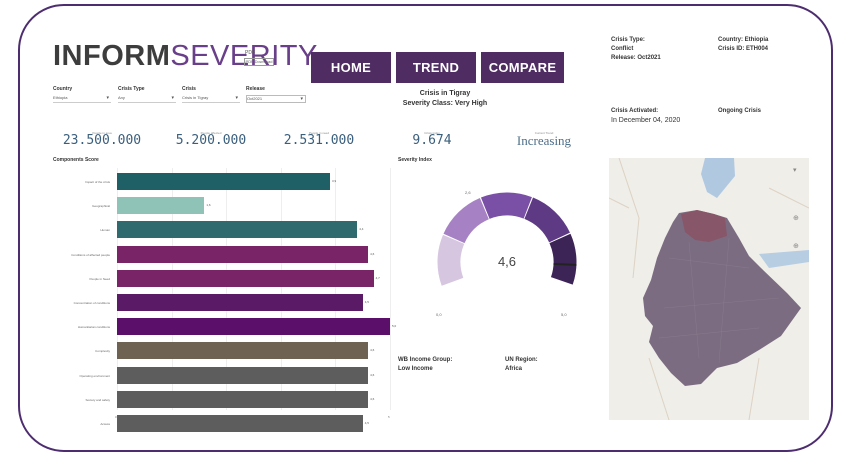 Image resolution: width=851 pixels, height=458 pixels. What do you see at coordinates (565, 264) in the screenshot?
I see `gauge-pointer` at bounding box center [565, 264].